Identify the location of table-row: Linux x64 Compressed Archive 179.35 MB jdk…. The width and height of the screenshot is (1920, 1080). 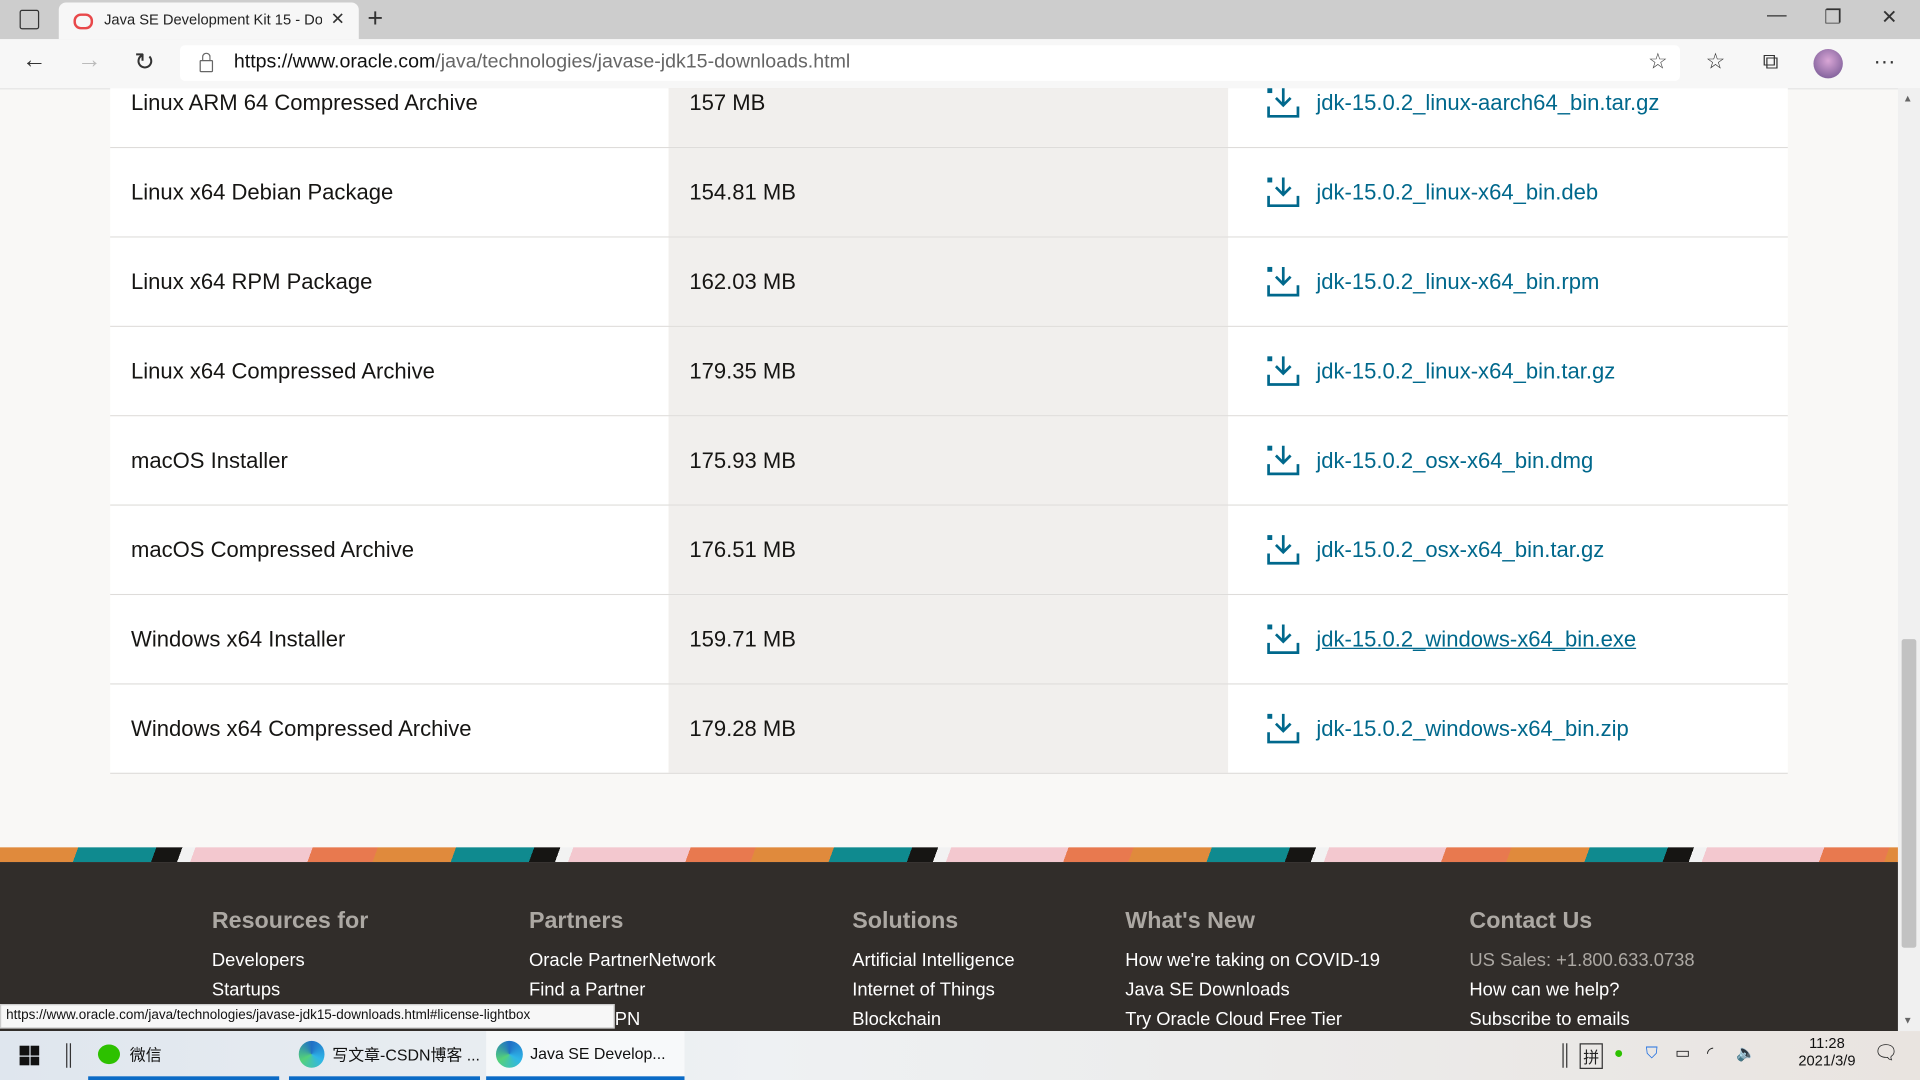
(949, 371).